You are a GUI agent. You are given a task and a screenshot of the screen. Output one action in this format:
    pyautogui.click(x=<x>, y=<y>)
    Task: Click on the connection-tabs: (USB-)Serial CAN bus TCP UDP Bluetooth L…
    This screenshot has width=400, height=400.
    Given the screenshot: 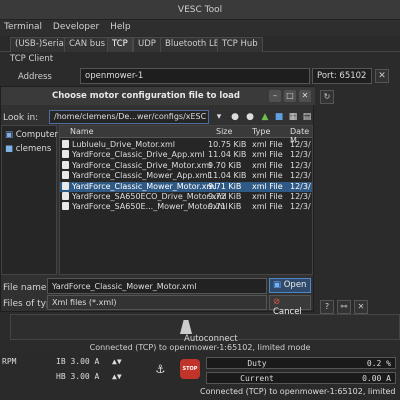 What is the action you would take?
    pyautogui.click(x=200, y=44)
    